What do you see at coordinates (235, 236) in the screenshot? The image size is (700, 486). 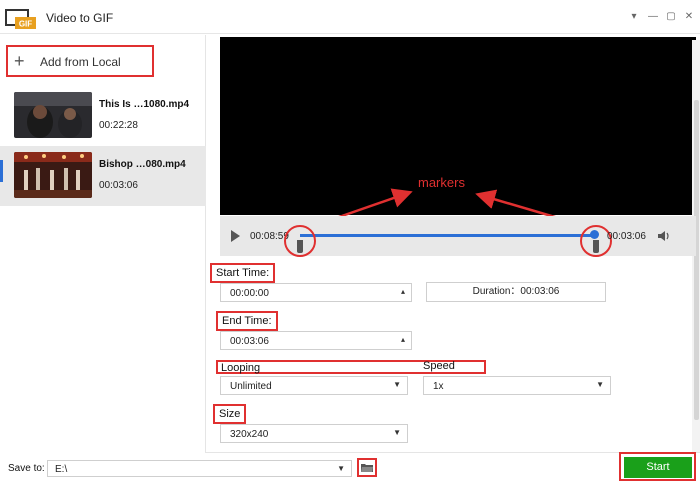 I see `play-icon` at bounding box center [235, 236].